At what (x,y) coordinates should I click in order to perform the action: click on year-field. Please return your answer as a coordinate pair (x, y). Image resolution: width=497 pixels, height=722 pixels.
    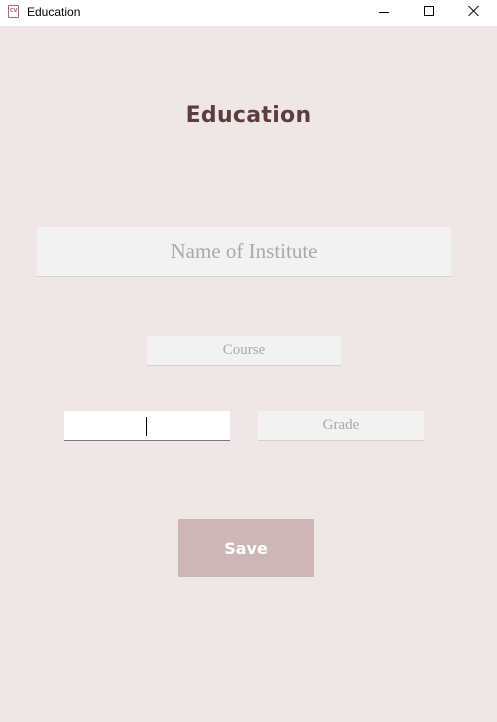
    Looking at the image, I should click on (147, 426).